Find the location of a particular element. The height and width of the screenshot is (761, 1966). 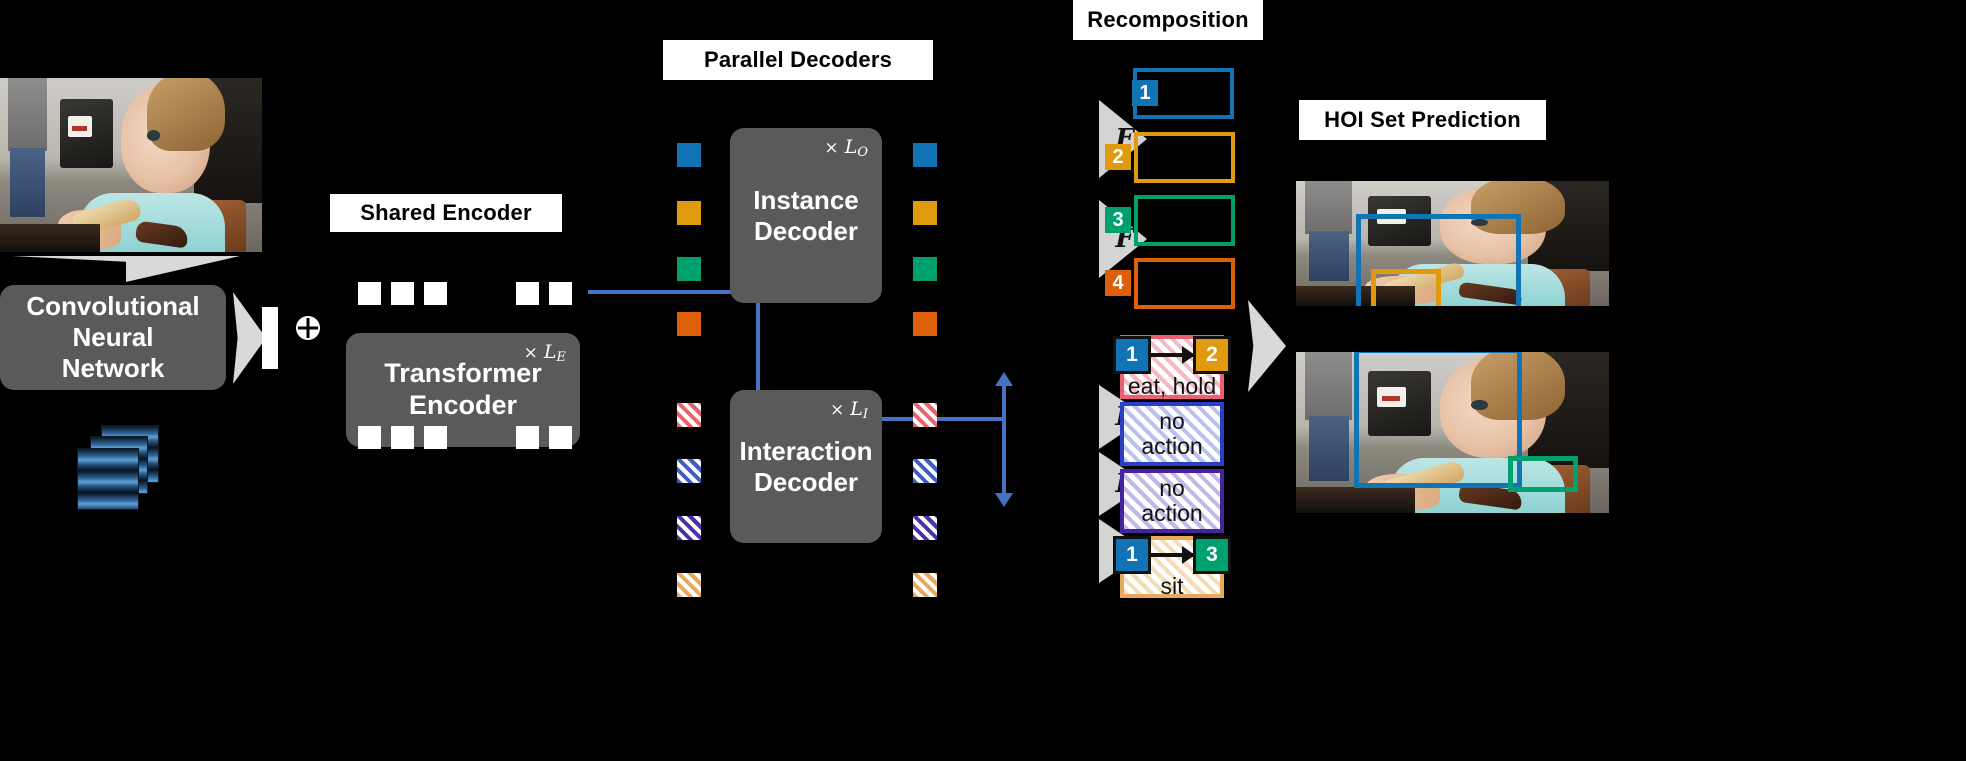

pred2-bystander-jeans is located at coordinates (1329, 448).